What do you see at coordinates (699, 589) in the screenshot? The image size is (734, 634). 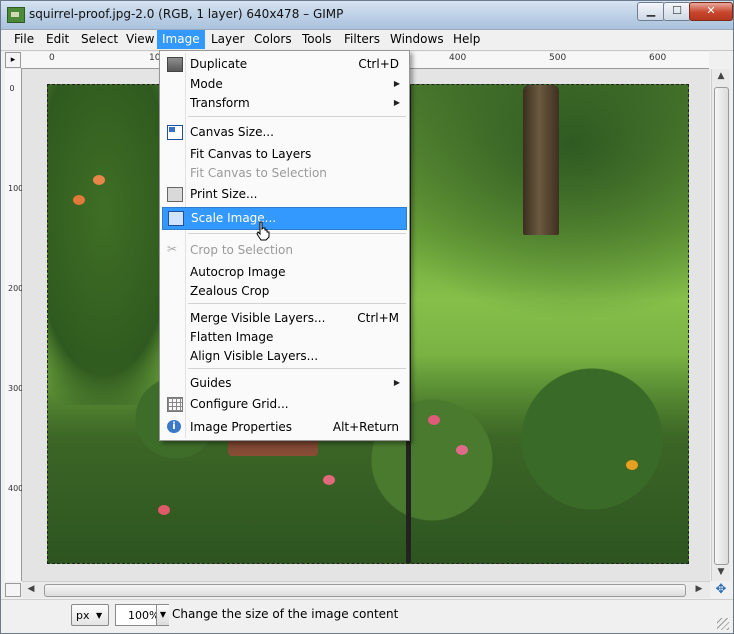 I see `scroll-right-icon: ▶` at bounding box center [699, 589].